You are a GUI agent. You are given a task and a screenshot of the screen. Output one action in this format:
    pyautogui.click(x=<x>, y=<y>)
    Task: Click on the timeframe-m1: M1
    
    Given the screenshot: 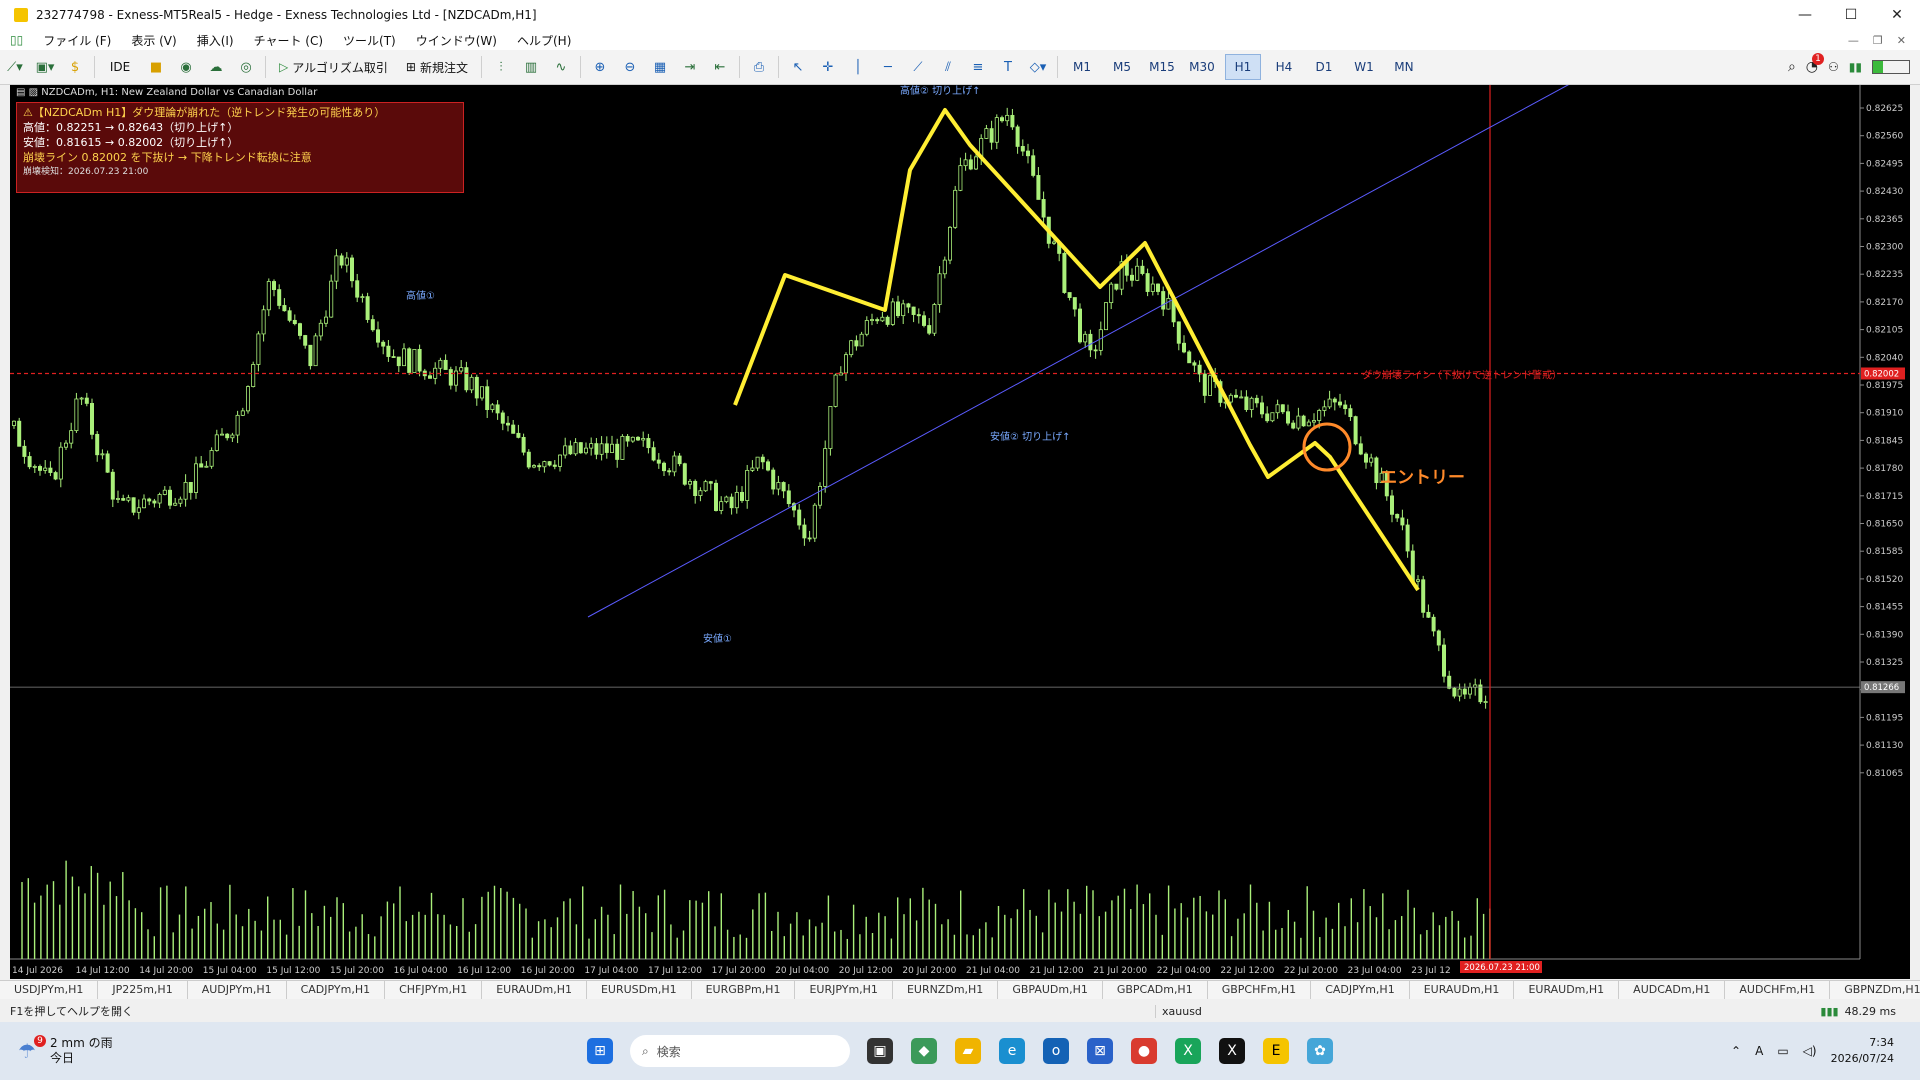 What is the action you would take?
    pyautogui.click(x=1082, y=67)
    